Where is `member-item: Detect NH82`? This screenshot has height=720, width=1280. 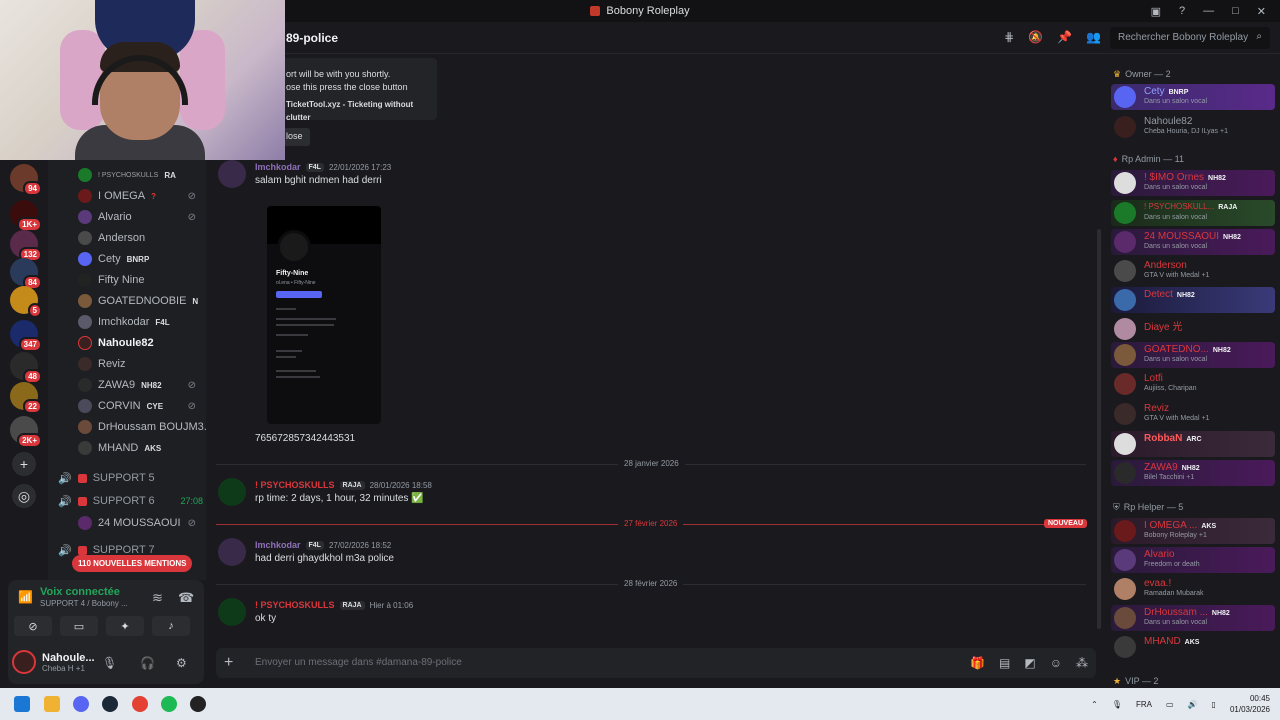 member-item: Detect NH82 is located at coordinates (1193, 300).